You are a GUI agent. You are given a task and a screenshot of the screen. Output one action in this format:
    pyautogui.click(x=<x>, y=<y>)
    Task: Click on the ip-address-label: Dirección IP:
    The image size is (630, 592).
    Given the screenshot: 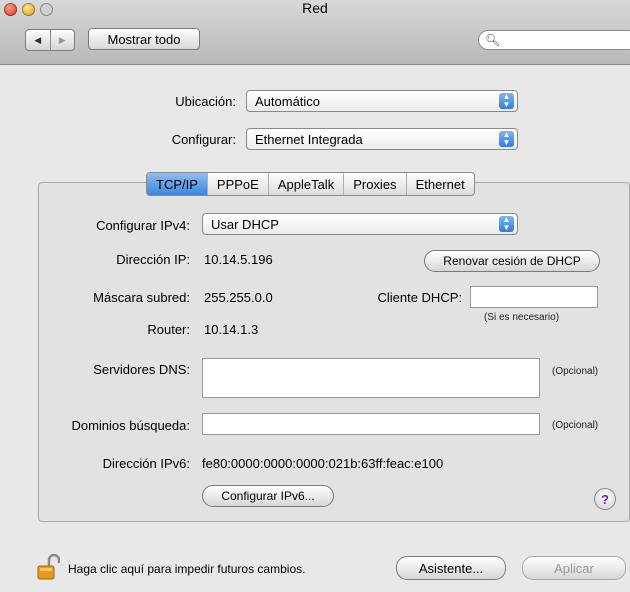 What is the action you would take?
    pyautogui.click(x=153, y=259)
    